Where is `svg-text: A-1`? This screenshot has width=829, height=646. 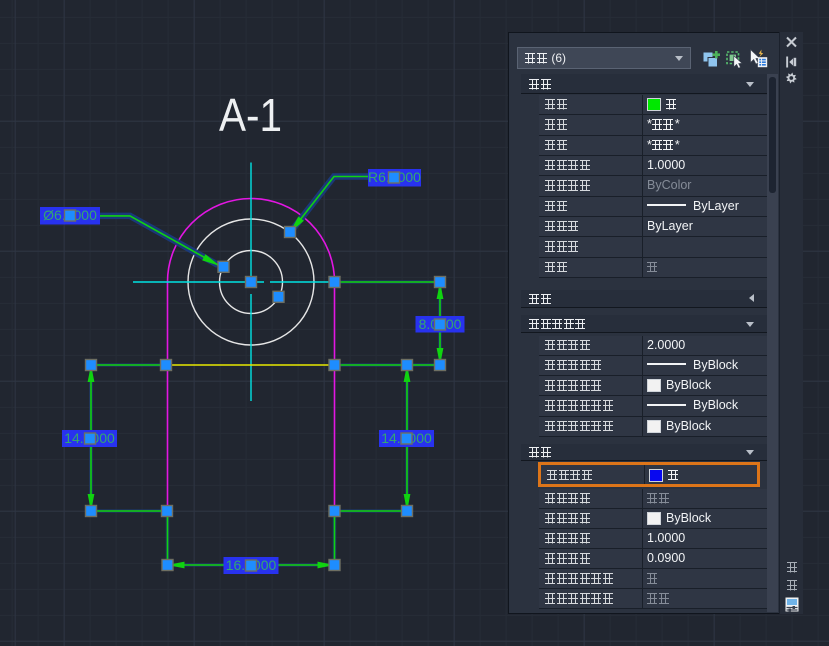 svg-text: A-1 is located at coordinates (250, 115).